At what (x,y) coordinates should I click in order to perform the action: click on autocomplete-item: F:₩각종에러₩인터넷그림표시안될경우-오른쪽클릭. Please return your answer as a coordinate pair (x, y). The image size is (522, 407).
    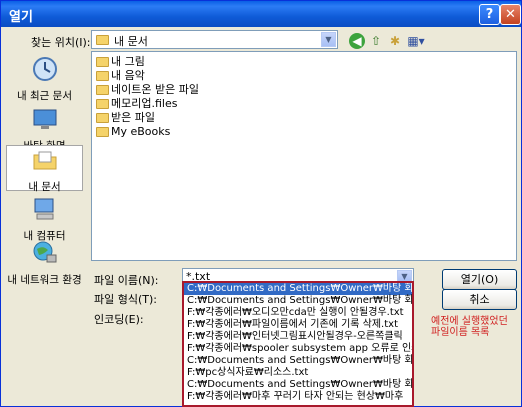
    Looking at the image, I should click on (295, 337).